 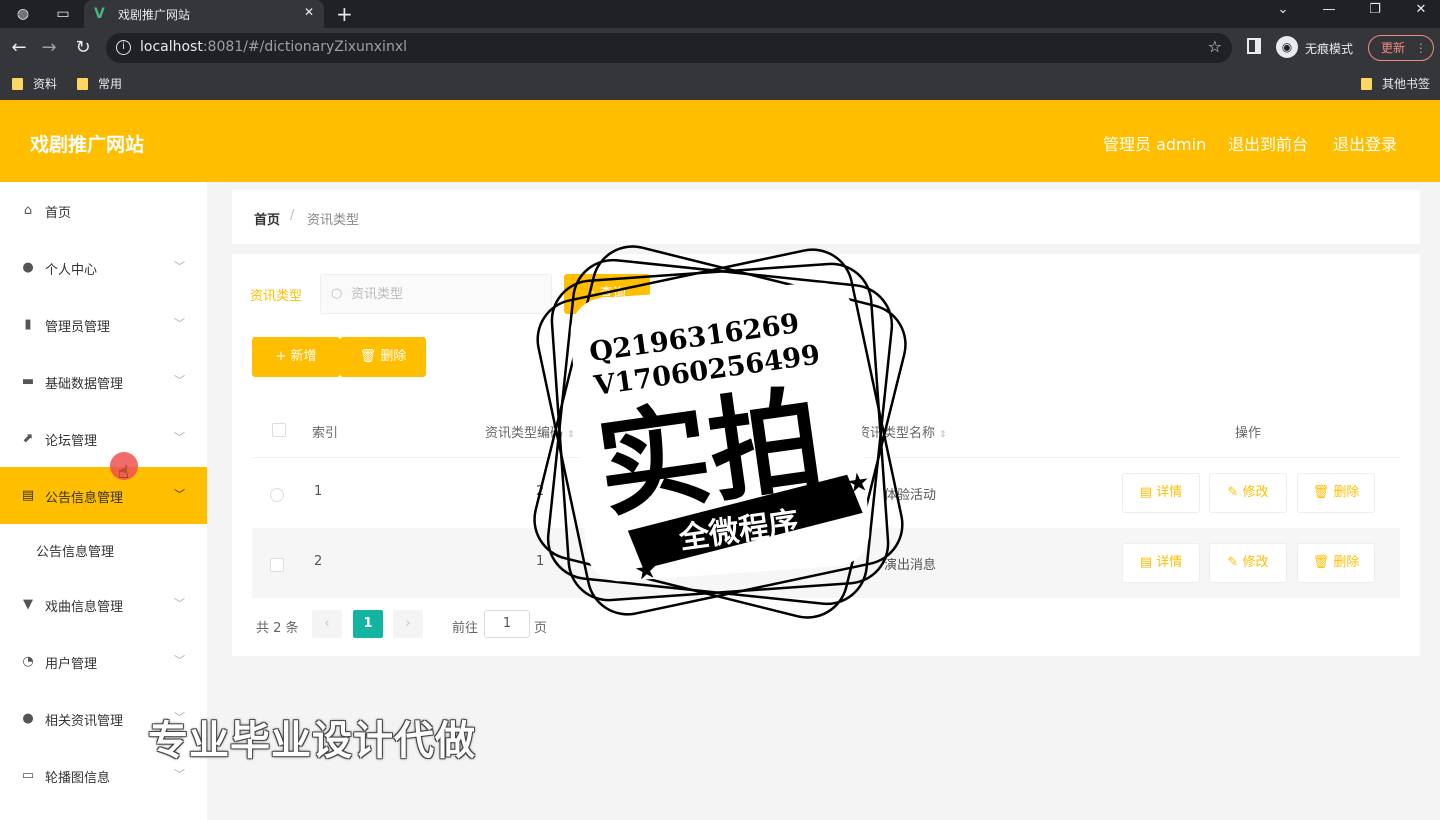 What do you see at coordinates (154, 15) in the screenshot?
I see `tab-title: 戏剧推广网站` at bounding box center [154, 15].